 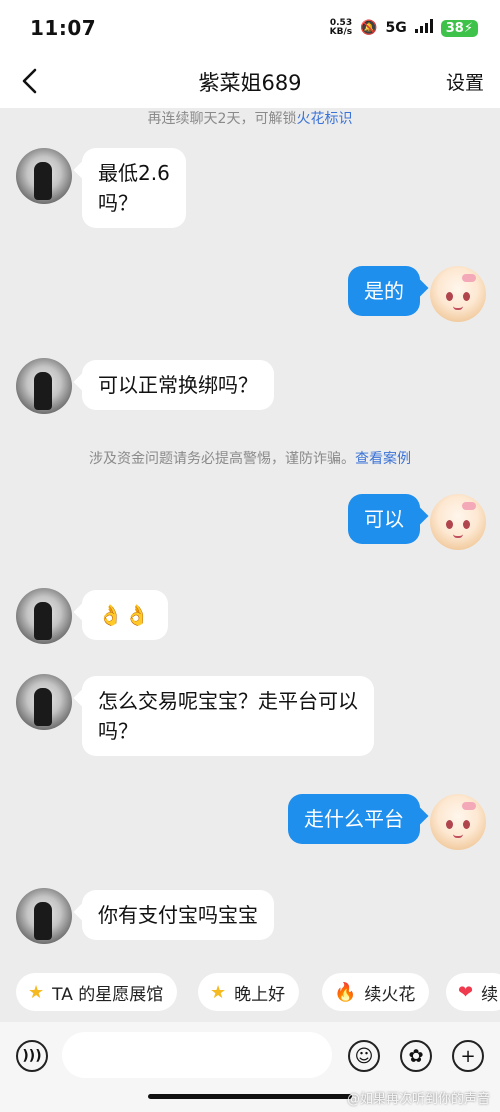 What do you see at coordinates (341, 32) in the screenshot?
I see `network-speed-unit: KB/s` at bounding box center [341, 32].